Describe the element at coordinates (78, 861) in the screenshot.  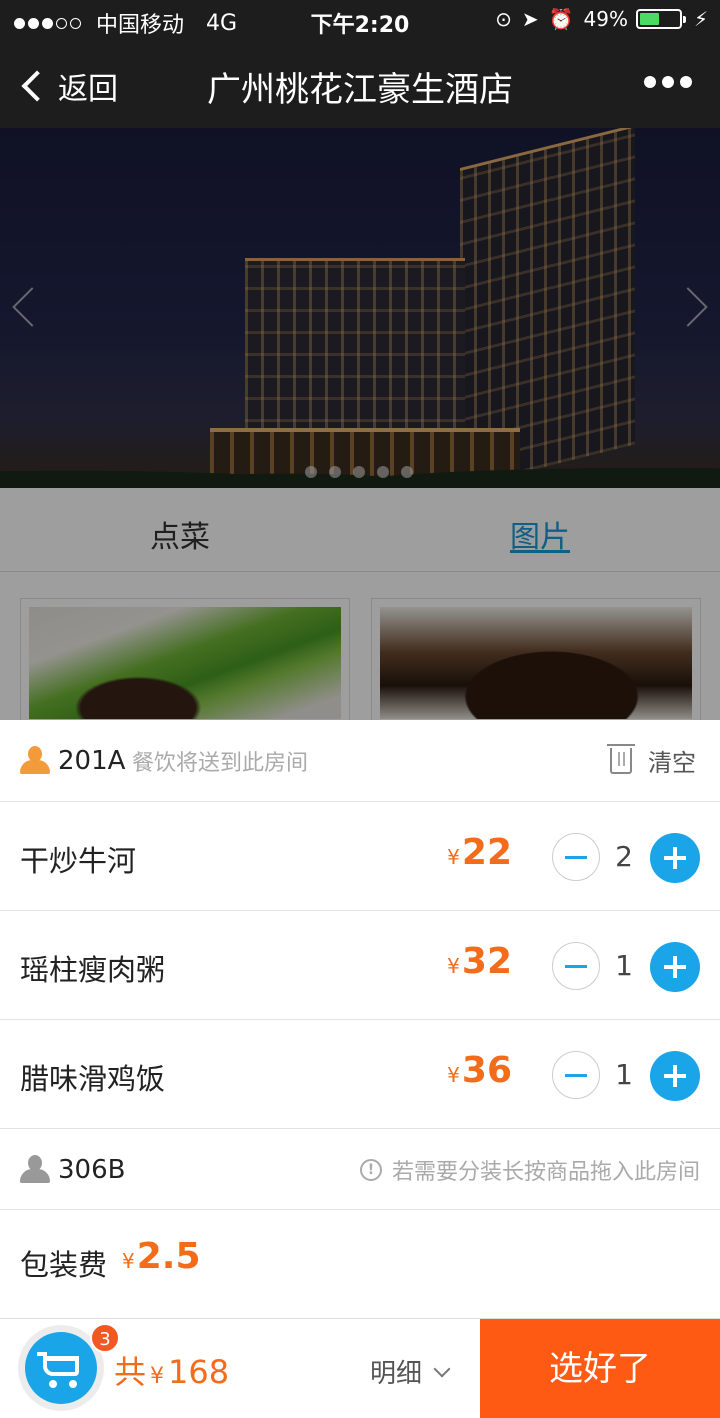
I see `item-name: 干炒牛河` at that location.